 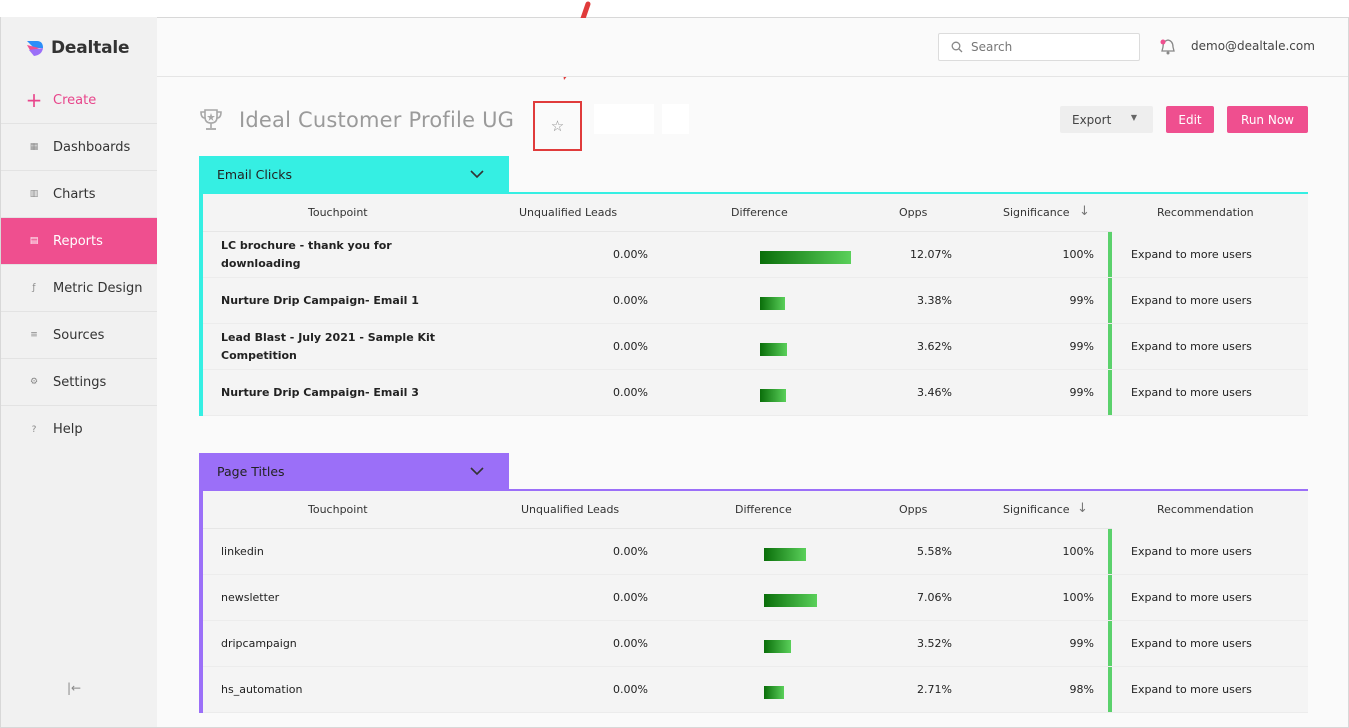 I want to click on touchpoint-cell: newsletter, so click(x=250, y=597).